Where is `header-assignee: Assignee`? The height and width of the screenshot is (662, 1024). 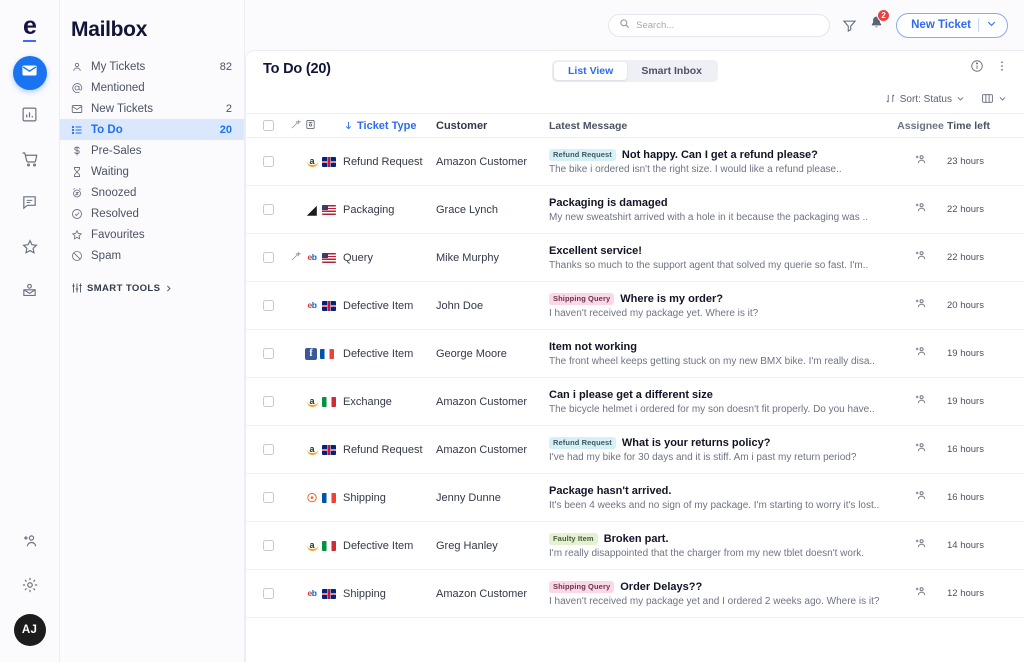 header-assignee: Assignee is located at coordinates (920, 126).